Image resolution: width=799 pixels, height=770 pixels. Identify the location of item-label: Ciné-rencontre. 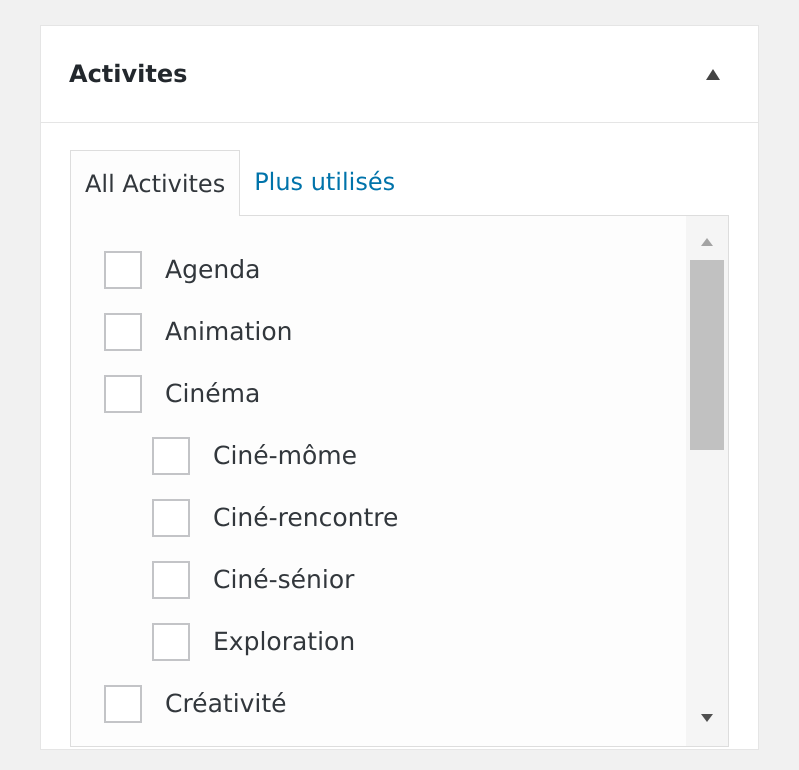
(305, 518).